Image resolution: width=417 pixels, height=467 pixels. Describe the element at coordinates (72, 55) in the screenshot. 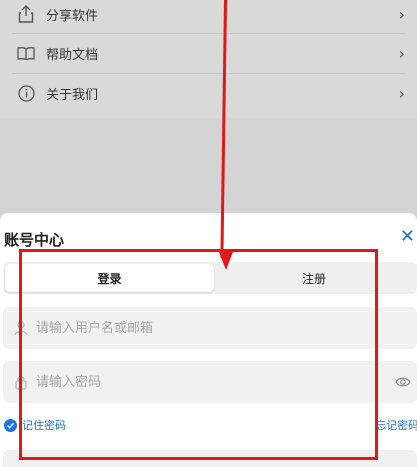

I see `menu-item-label: 帮助文档` at that location.